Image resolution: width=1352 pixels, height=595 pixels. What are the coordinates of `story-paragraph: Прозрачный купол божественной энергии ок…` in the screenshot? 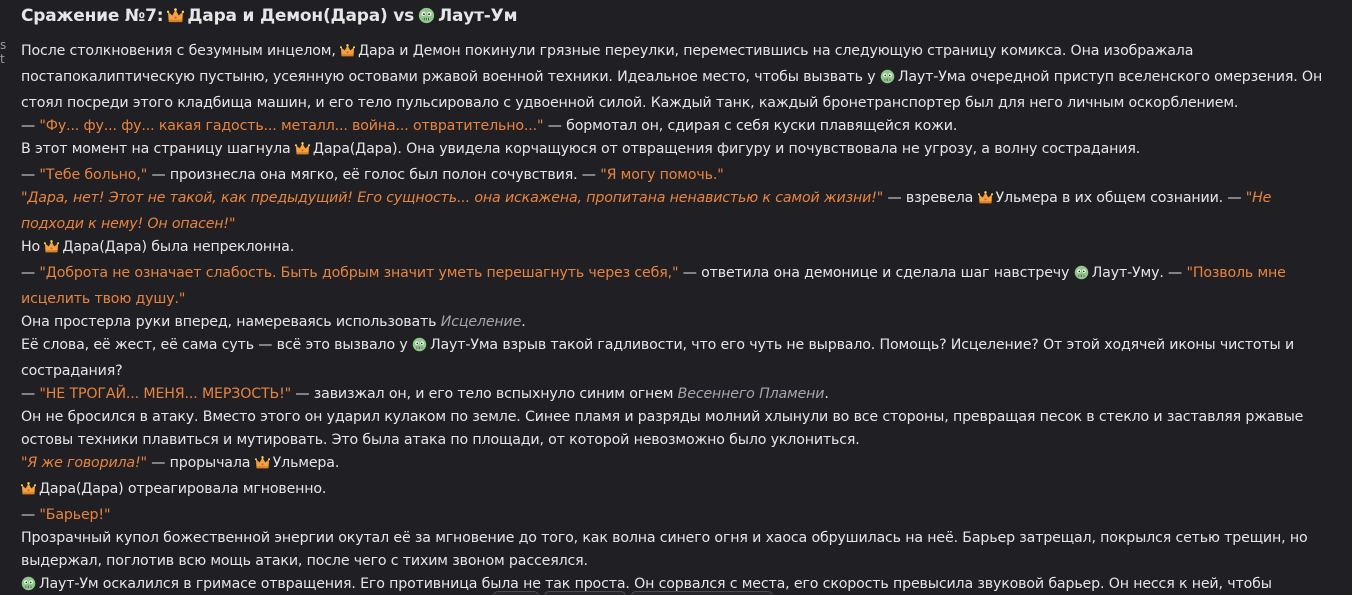 It's located at (664, 549).